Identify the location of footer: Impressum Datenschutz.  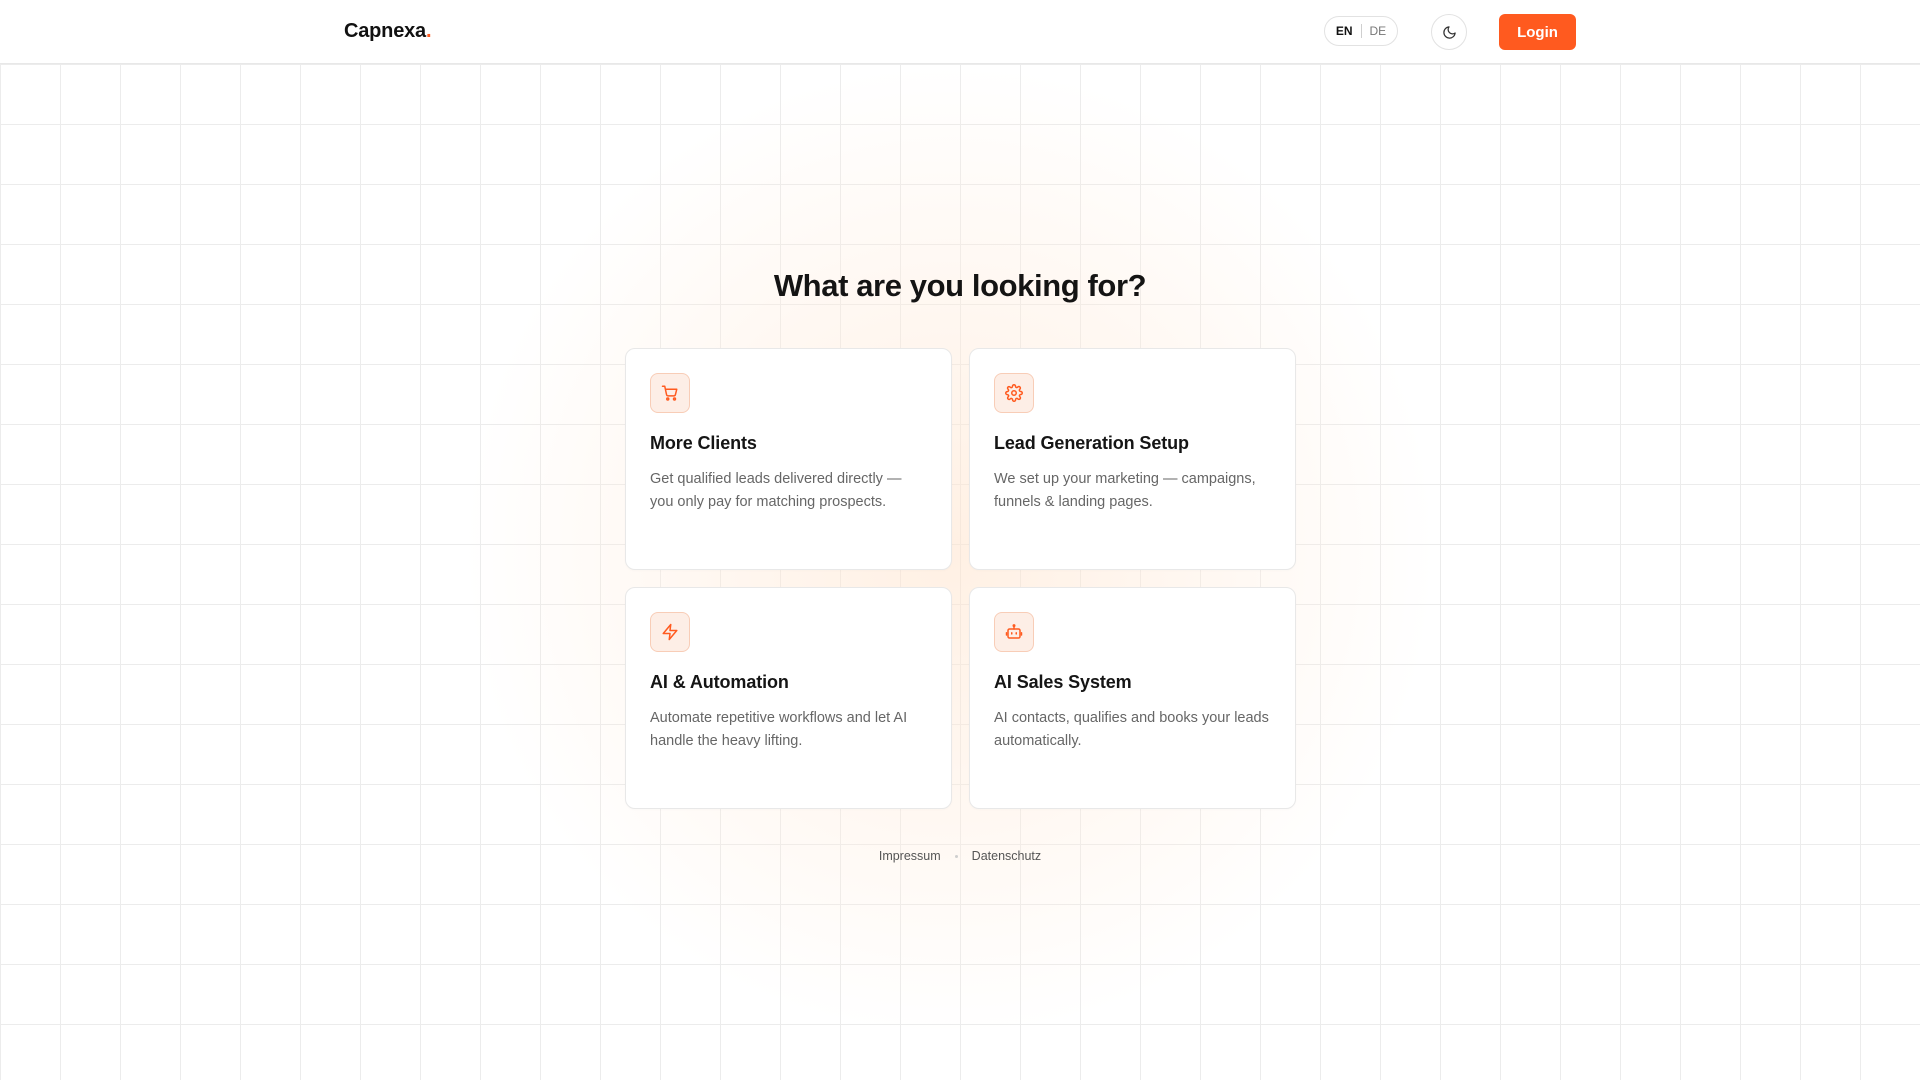
(960, 856).